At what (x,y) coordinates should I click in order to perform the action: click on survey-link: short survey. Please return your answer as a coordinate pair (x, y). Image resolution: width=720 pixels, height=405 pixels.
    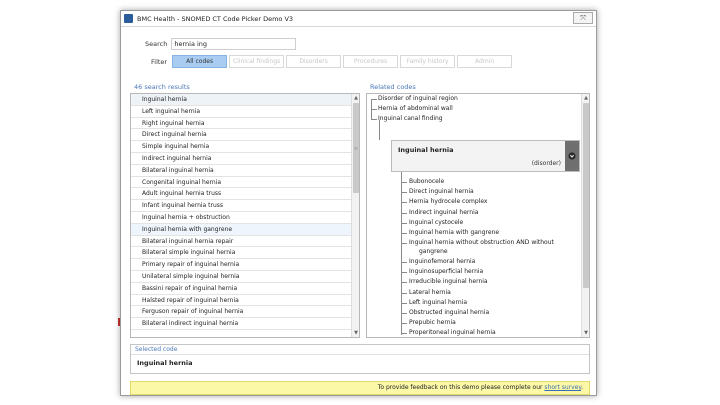
    Looking at the image, I should click on (562, 387).